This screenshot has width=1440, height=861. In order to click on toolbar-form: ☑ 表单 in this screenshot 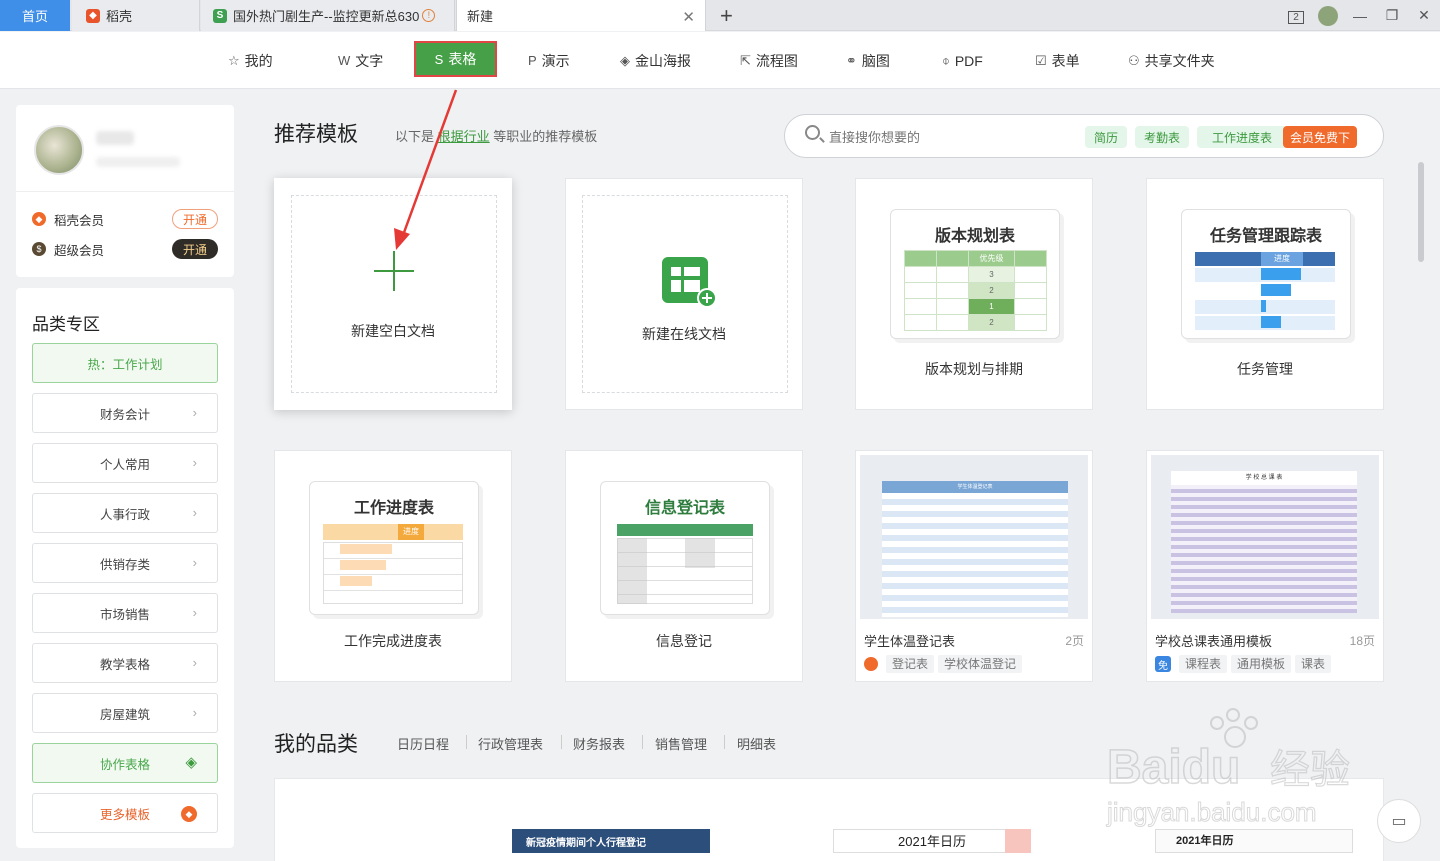, I will do `click(1057, 60)`.